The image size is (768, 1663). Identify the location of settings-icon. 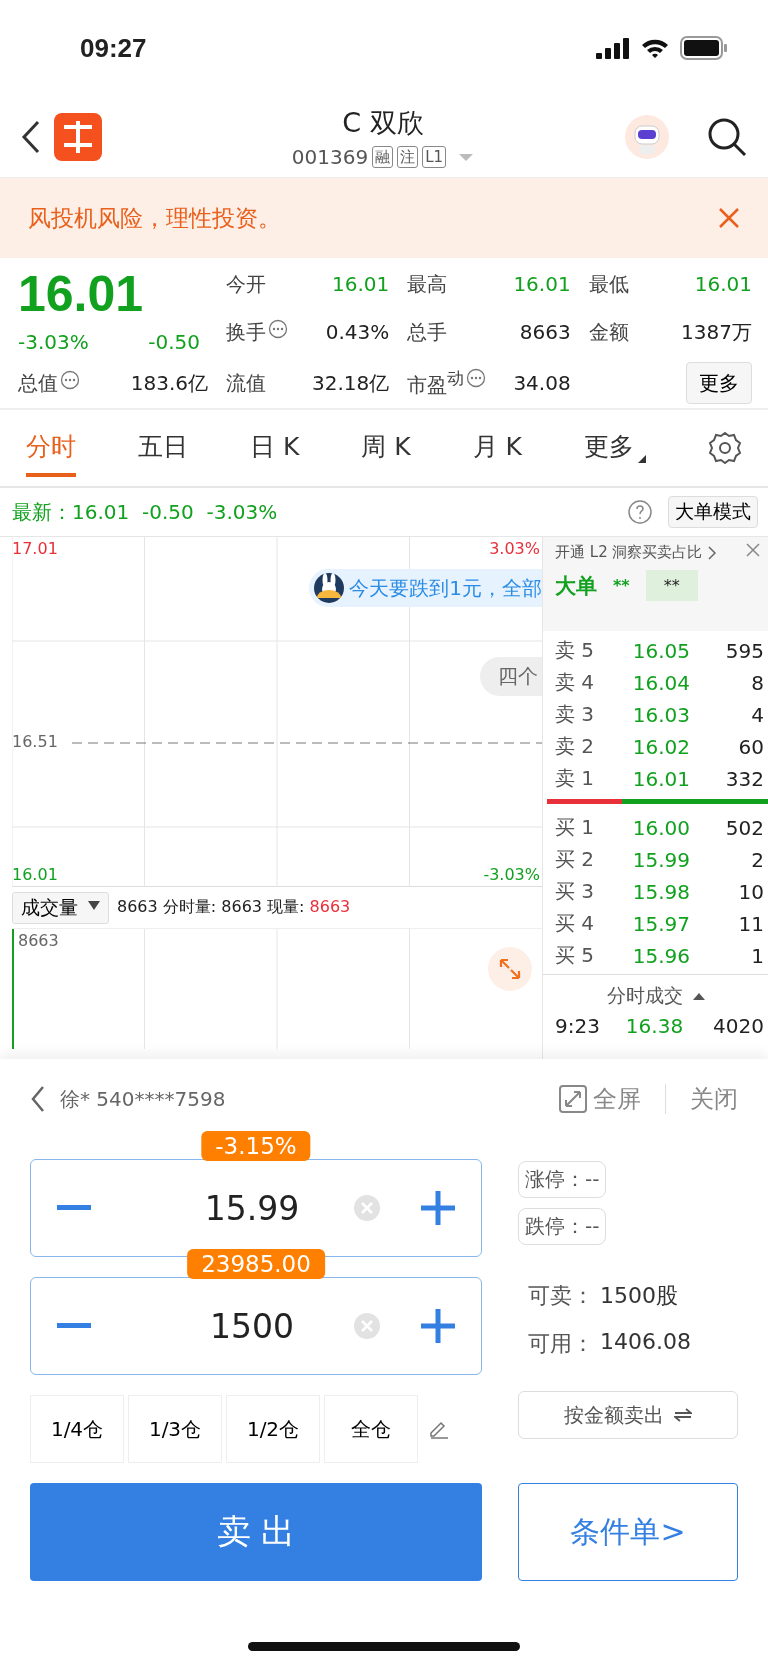
(724, 448).